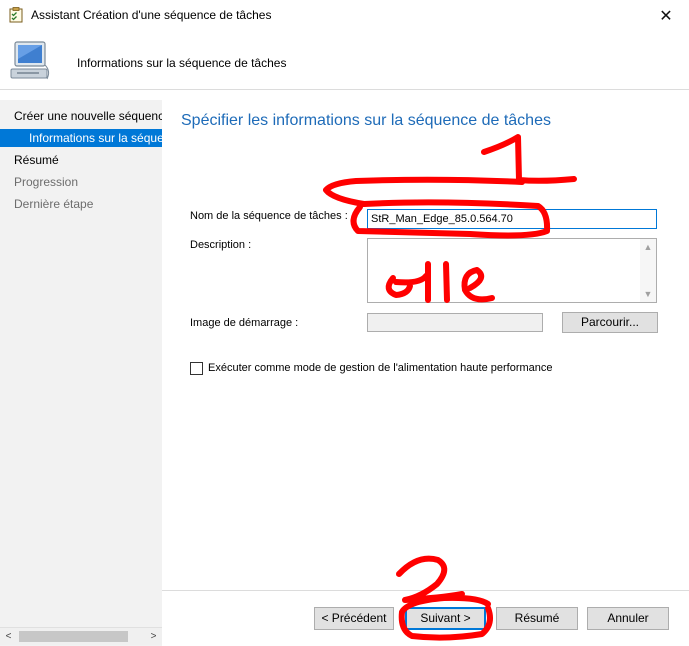  I want to click on high-performance-checkbox, so click(196, 368).